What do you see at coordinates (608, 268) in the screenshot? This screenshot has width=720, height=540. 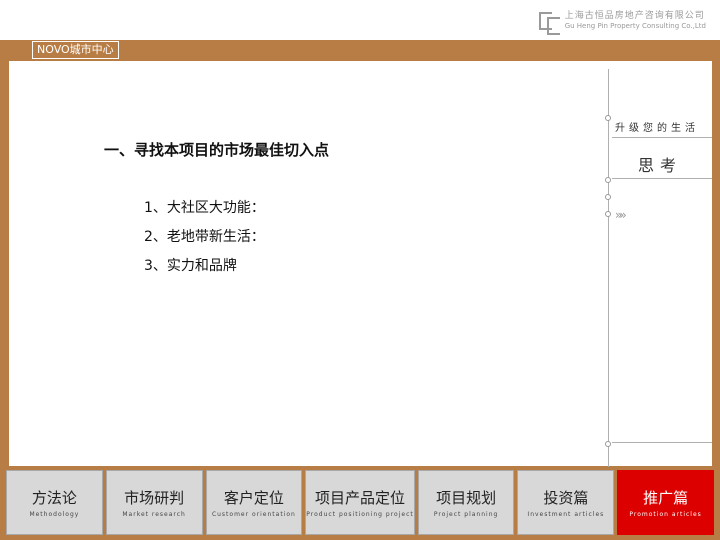 I see `sidebar-divider` at bounding box center [608, 268].